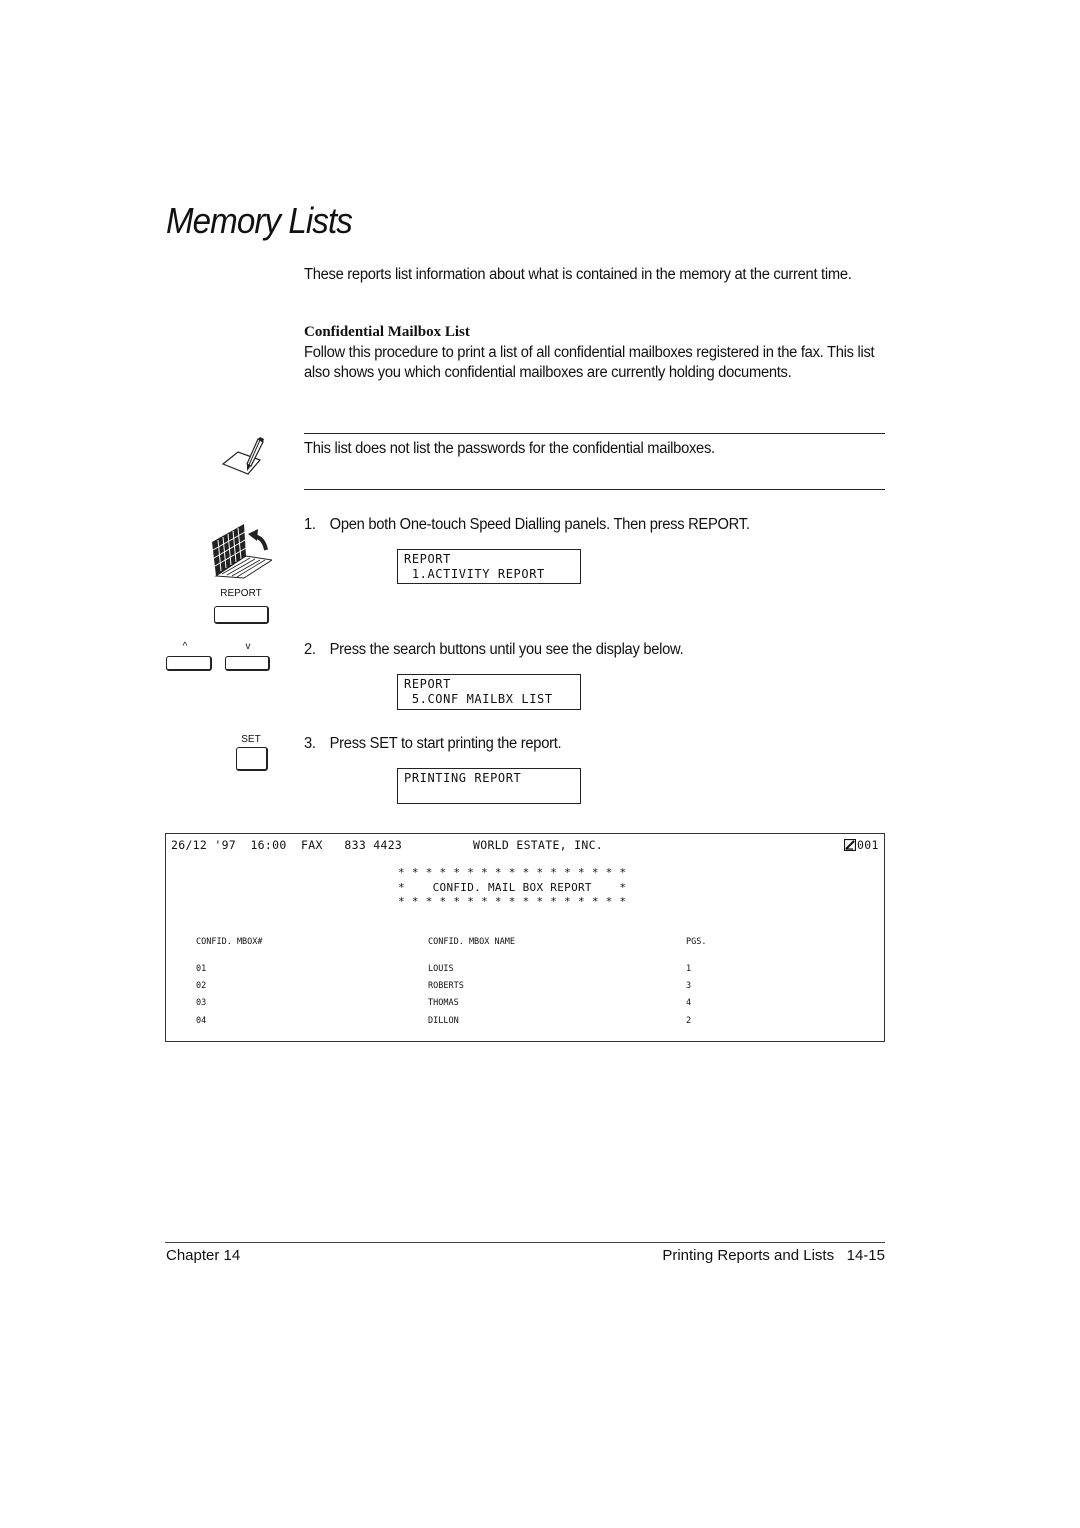 The height and width of the screenshot is (1528, 1080). I want to click on report-key-label: REPORT, so click(241, 593).